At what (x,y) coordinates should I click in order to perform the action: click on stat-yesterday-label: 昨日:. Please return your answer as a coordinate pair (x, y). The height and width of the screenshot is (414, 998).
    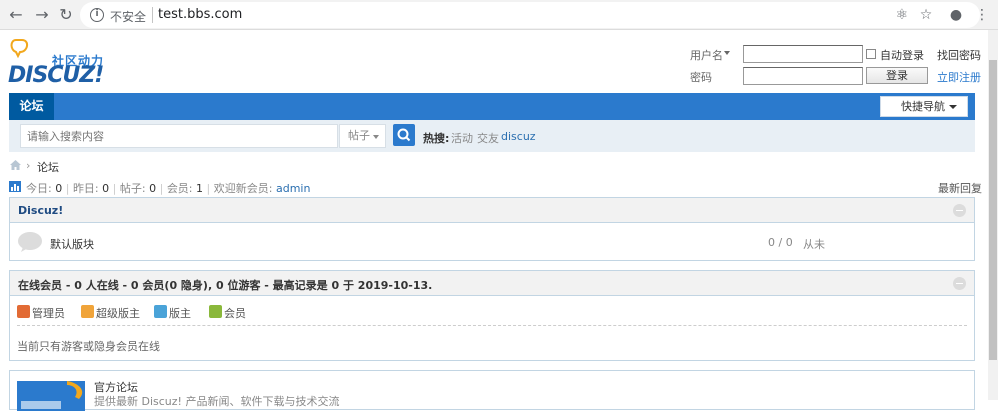
    Looking at the image, I should click on (85, 188).